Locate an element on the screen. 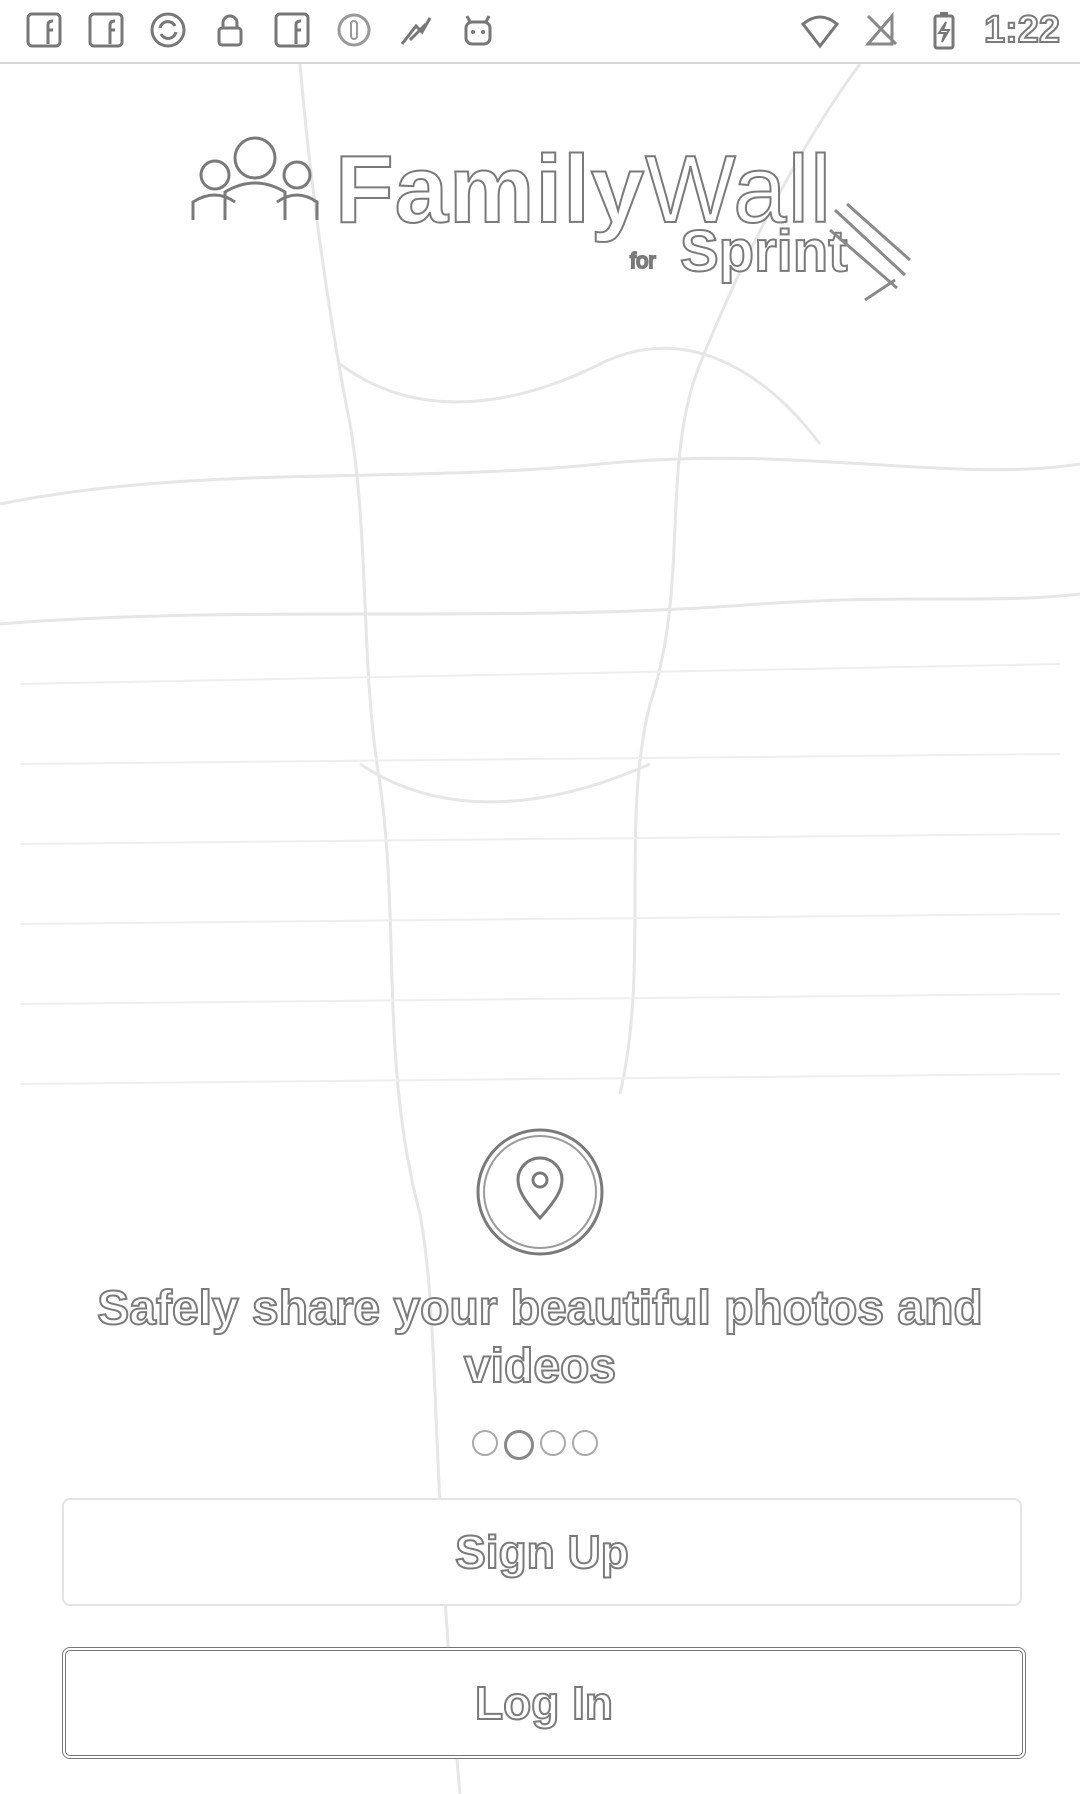 This screenshot has height=1794, width=1080. circle-i-icon is located at coordinates (354, 30).